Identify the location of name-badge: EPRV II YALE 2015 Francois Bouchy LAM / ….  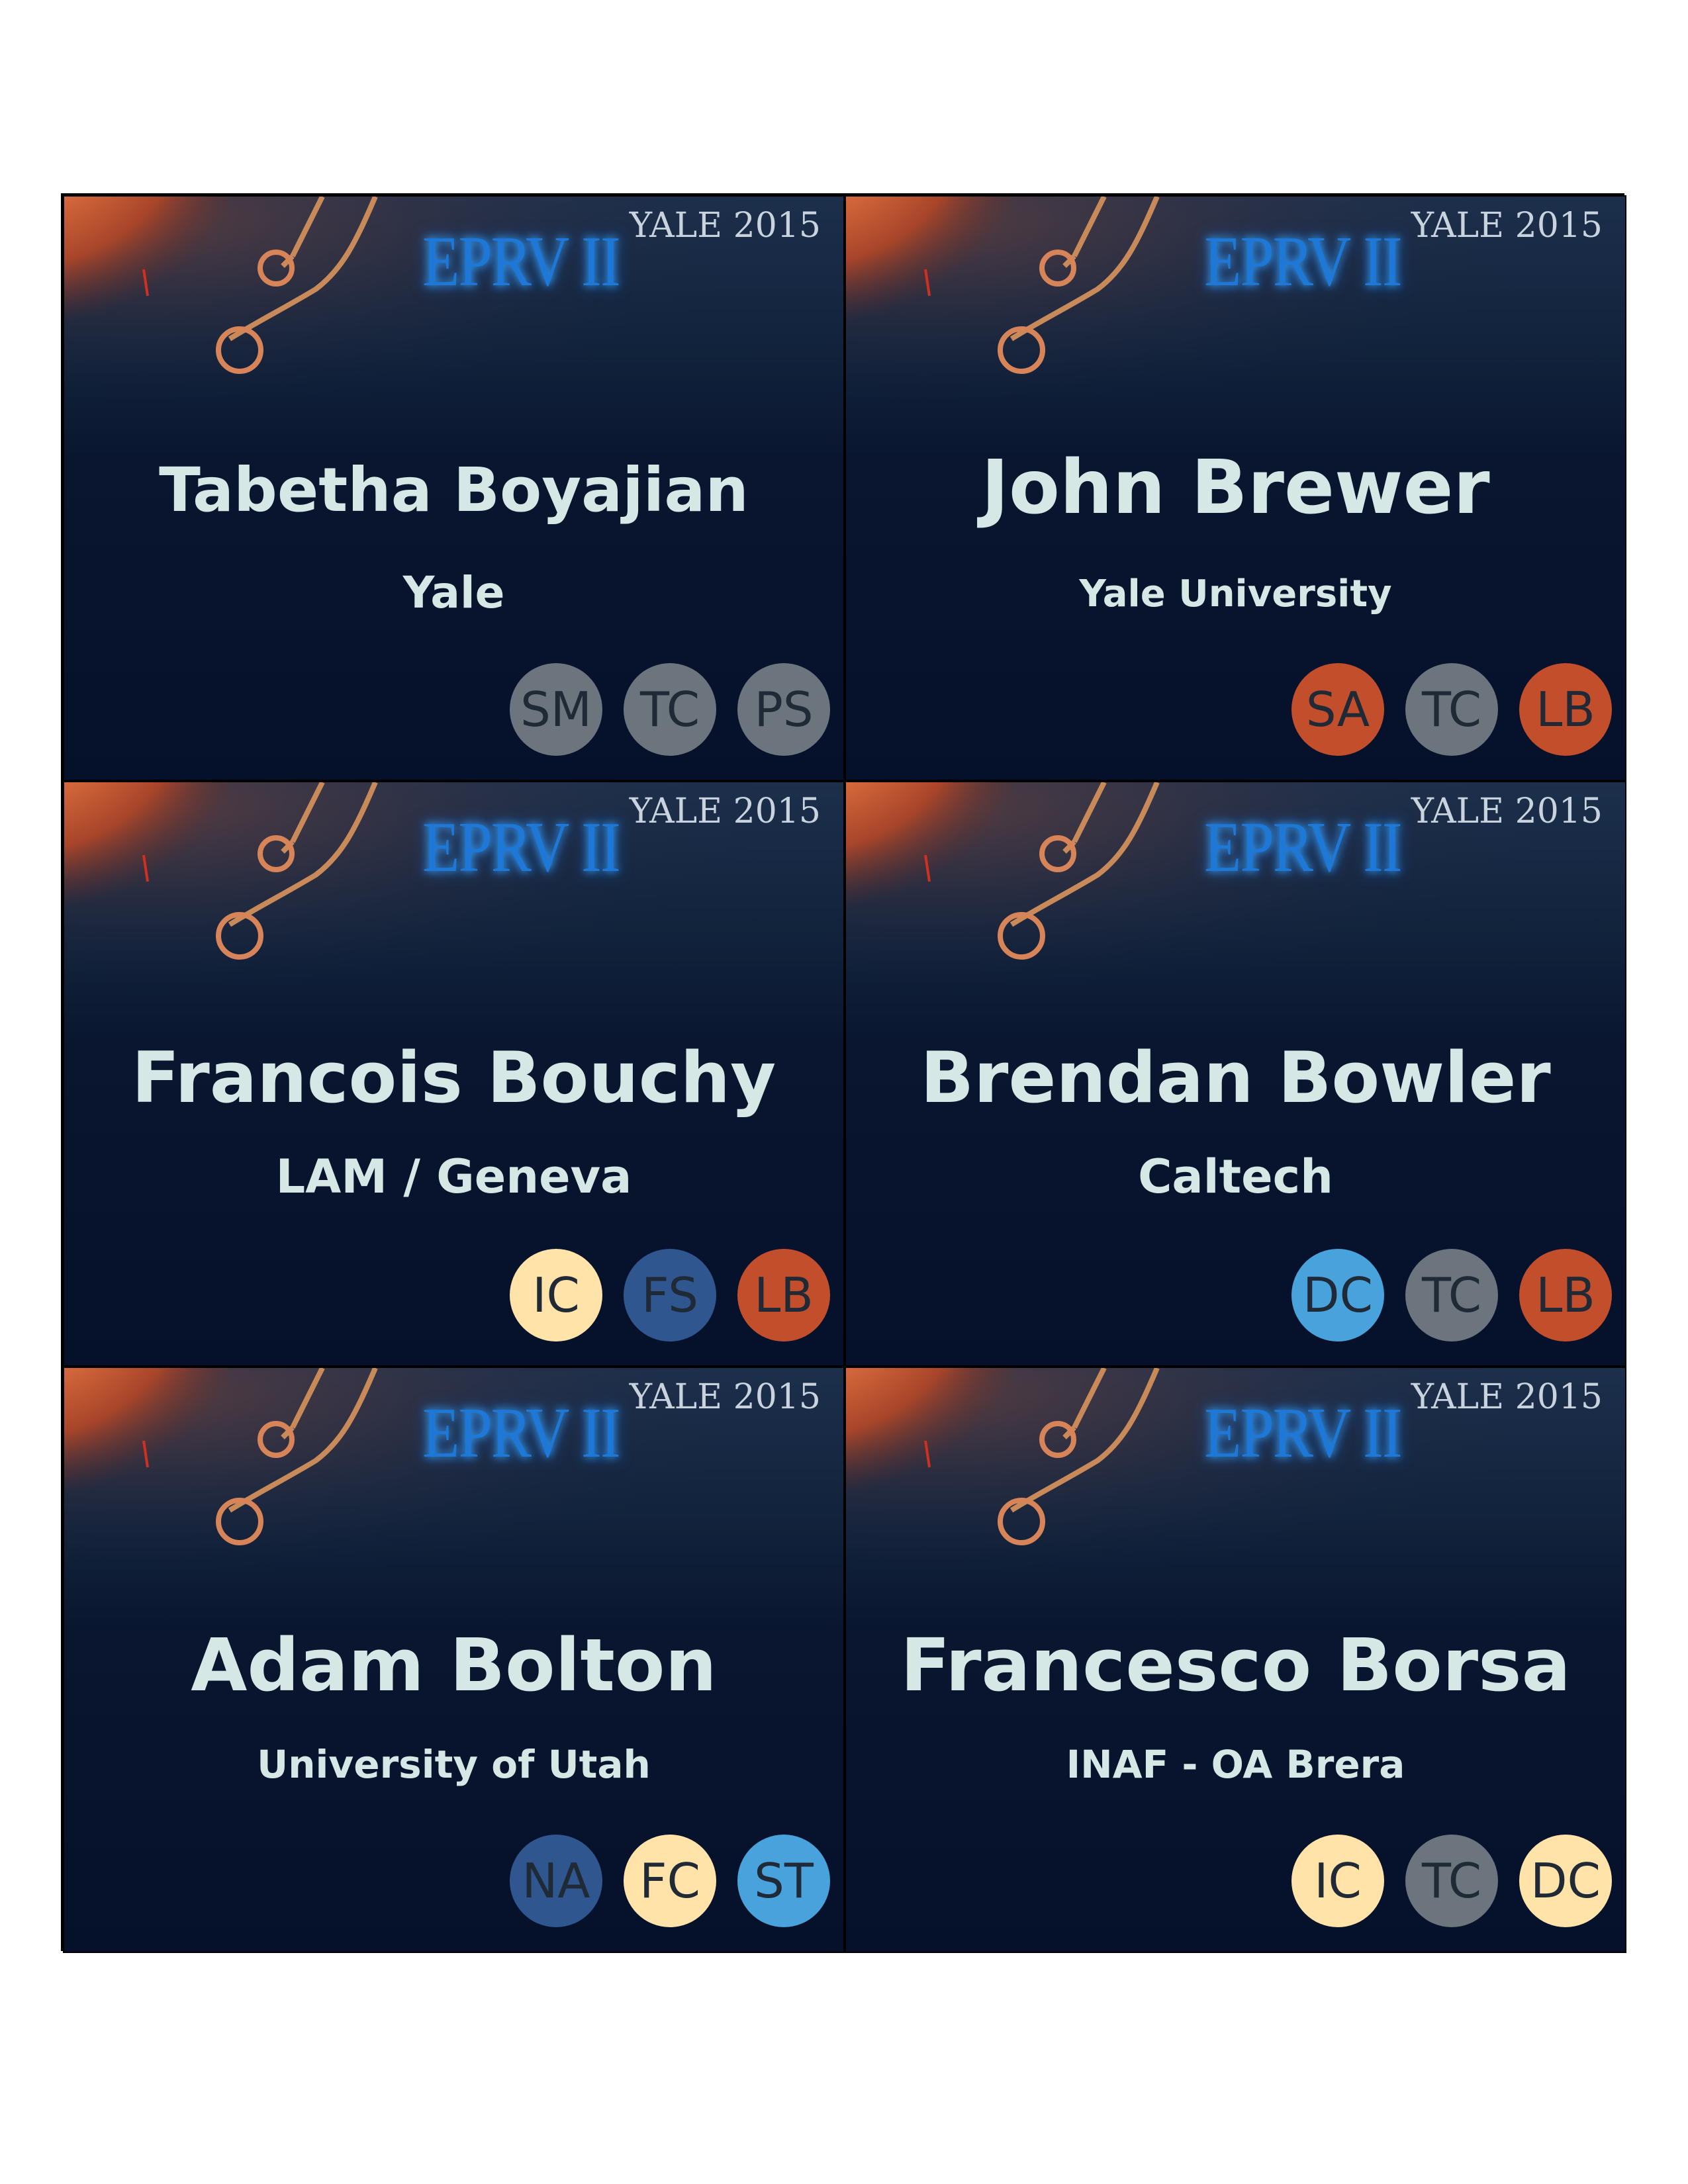
(454, 1074).